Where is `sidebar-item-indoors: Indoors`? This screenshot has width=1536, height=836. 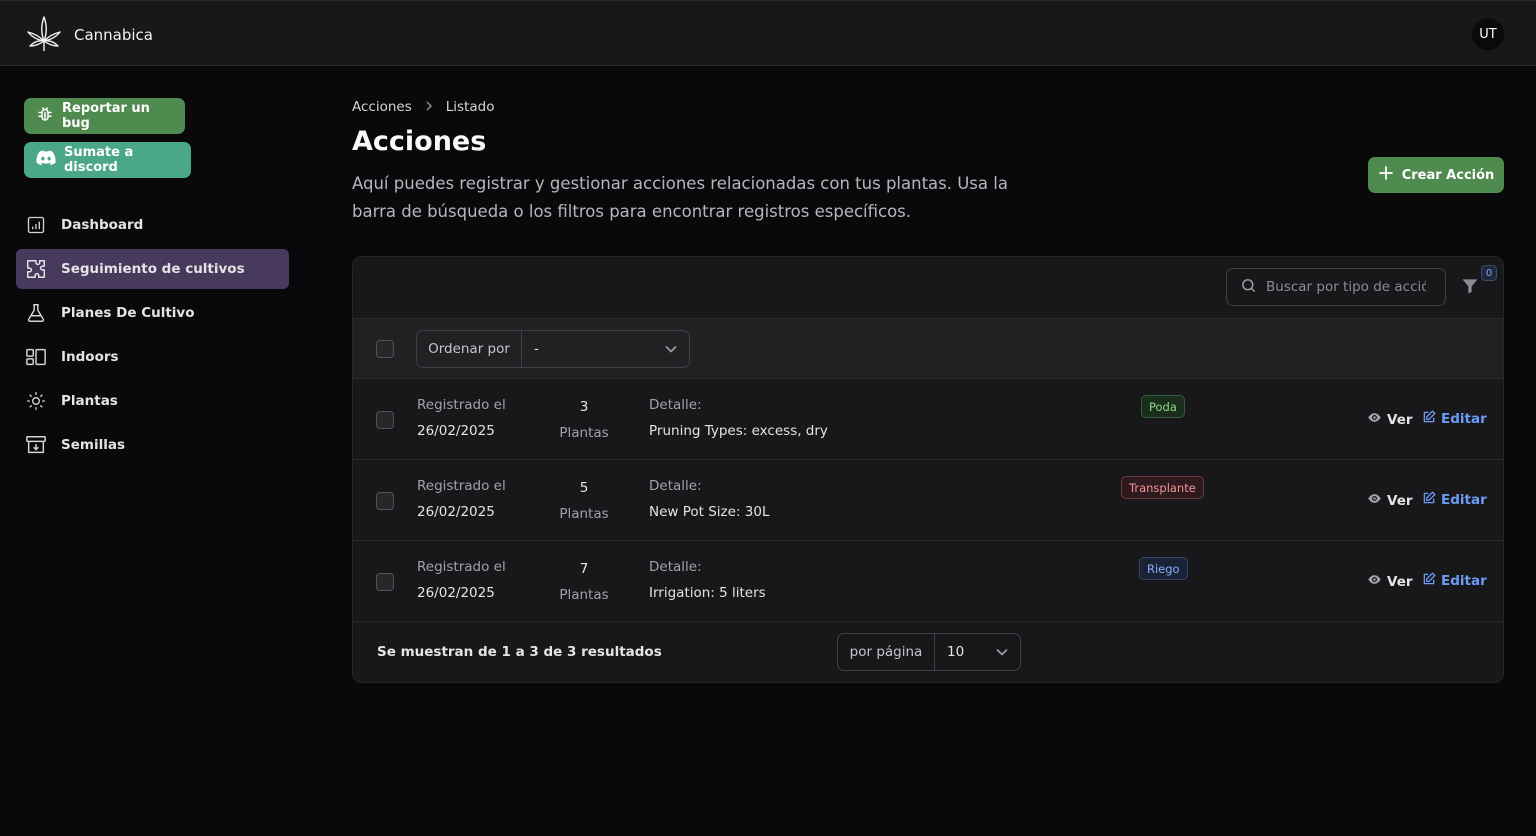
sidebar-item-indoors: Indoors is located at coordinates (152, 357).